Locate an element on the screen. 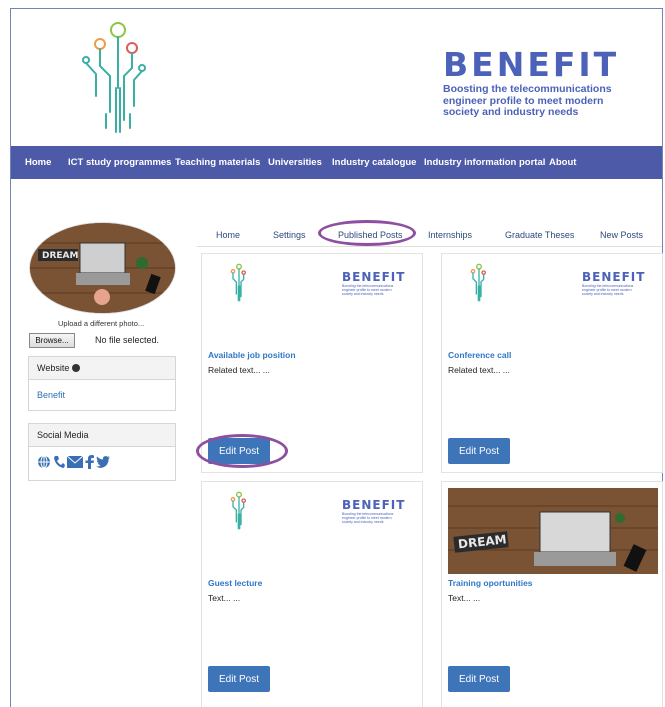 This screenshot has height=707, width=665. svg-text: DREAM is located at coordinates (60, 256).